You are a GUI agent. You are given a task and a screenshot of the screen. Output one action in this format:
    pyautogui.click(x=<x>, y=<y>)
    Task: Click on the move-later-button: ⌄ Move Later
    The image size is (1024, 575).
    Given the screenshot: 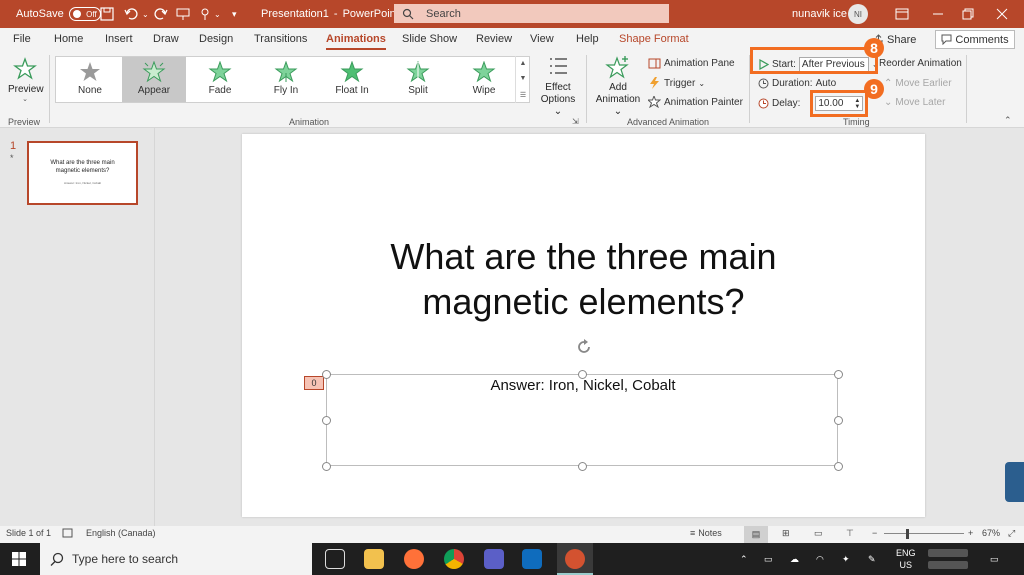 What is the action you would take?
    pyautogui.click(x=914, y=102)
    